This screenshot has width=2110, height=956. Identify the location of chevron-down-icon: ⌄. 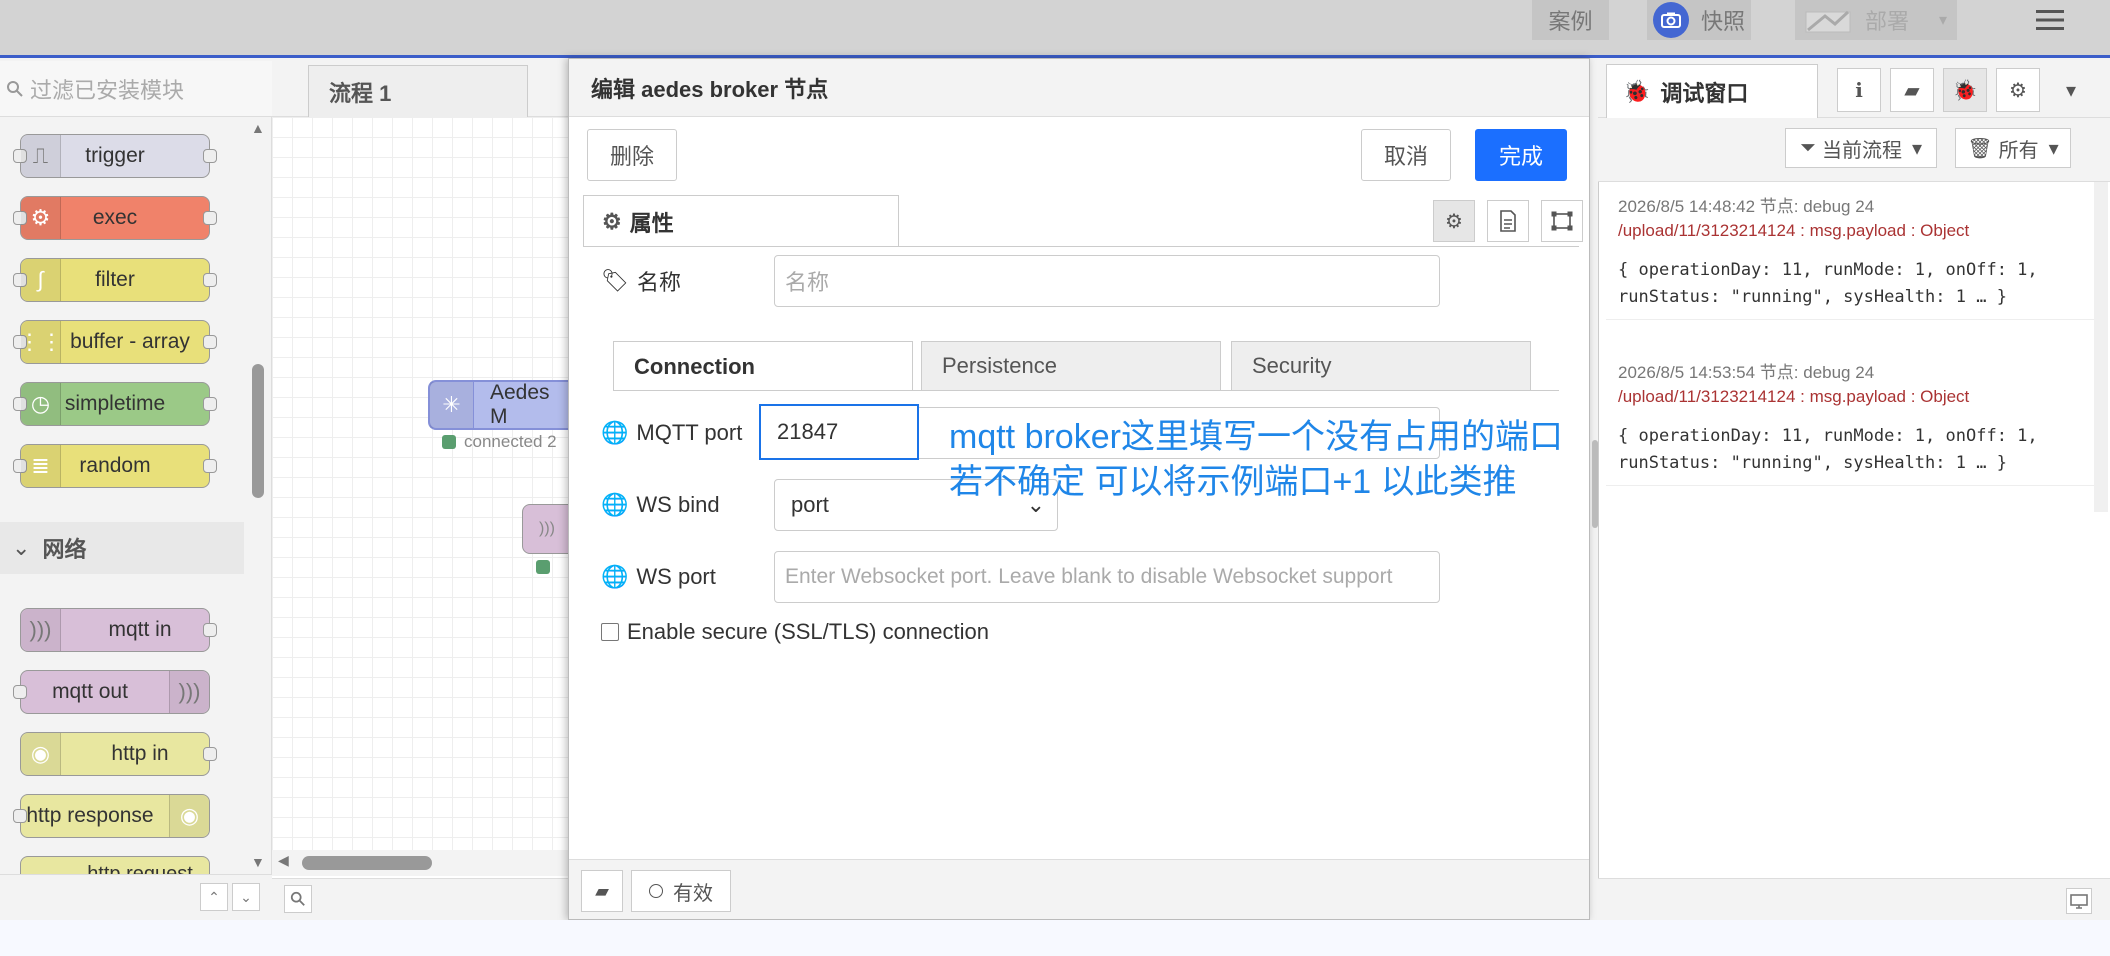
(21, 547).